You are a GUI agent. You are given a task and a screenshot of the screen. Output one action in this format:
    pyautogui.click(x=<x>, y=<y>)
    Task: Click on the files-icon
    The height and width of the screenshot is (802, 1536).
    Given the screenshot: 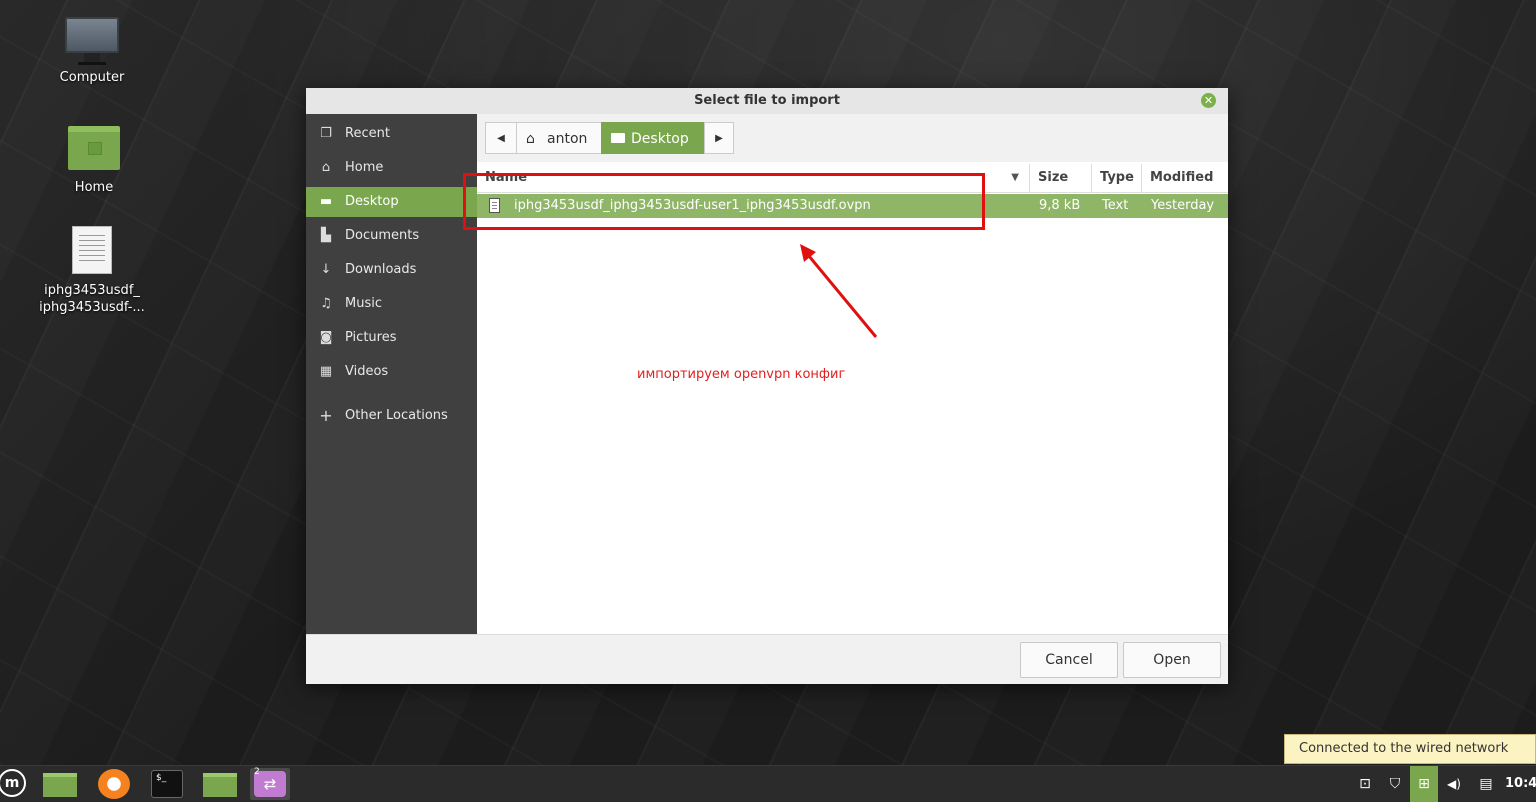 What is the action you would take?
    pyautogui.click(x=220, y=785)
    